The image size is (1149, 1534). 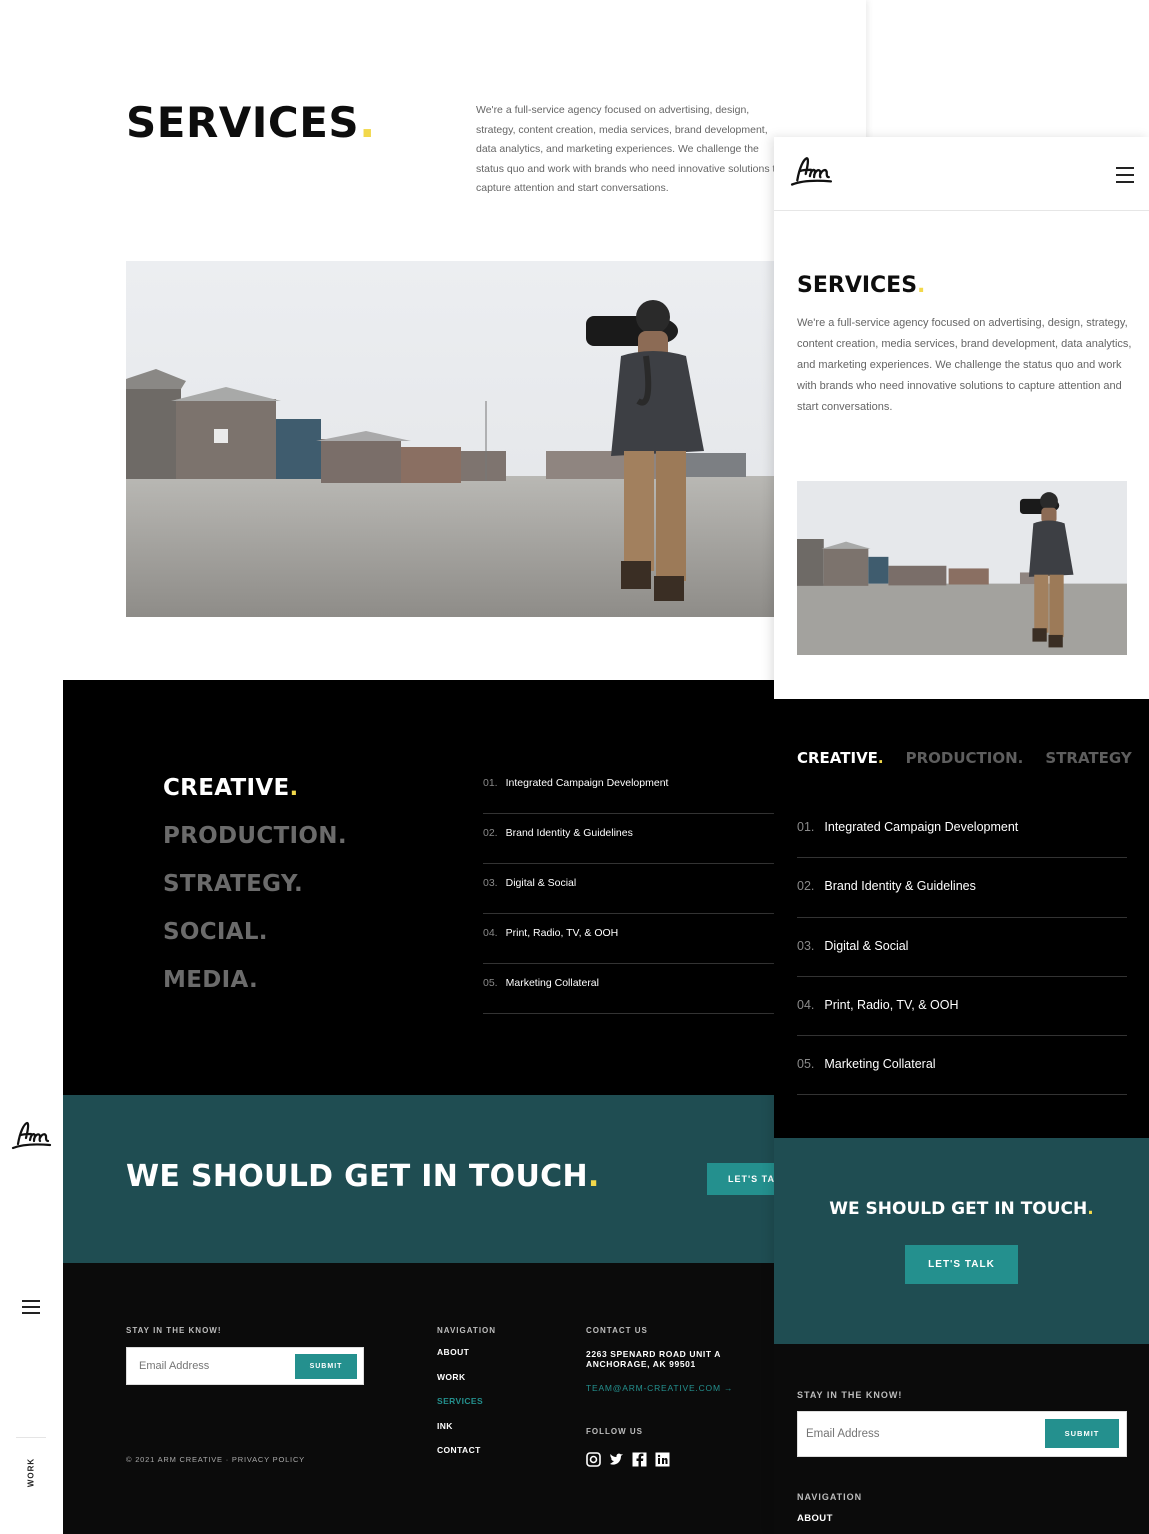 I want to click on address-line-2: ANCHORAGE, AK 99501, so click(x=641, y=1364).